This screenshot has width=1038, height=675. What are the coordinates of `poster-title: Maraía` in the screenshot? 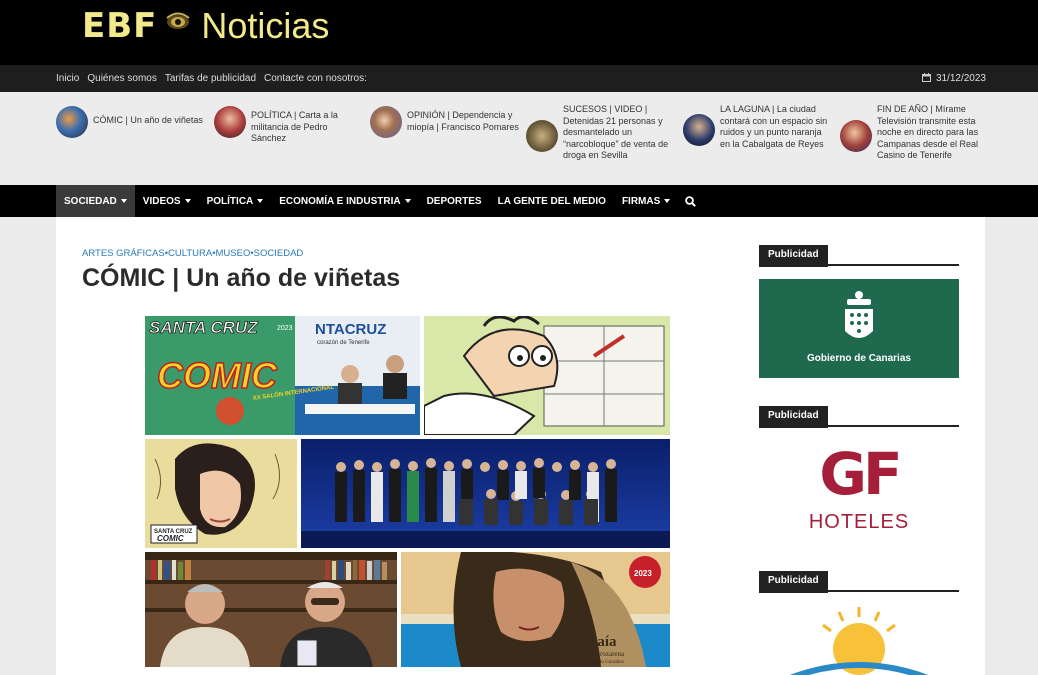 It's located at (593, 642).